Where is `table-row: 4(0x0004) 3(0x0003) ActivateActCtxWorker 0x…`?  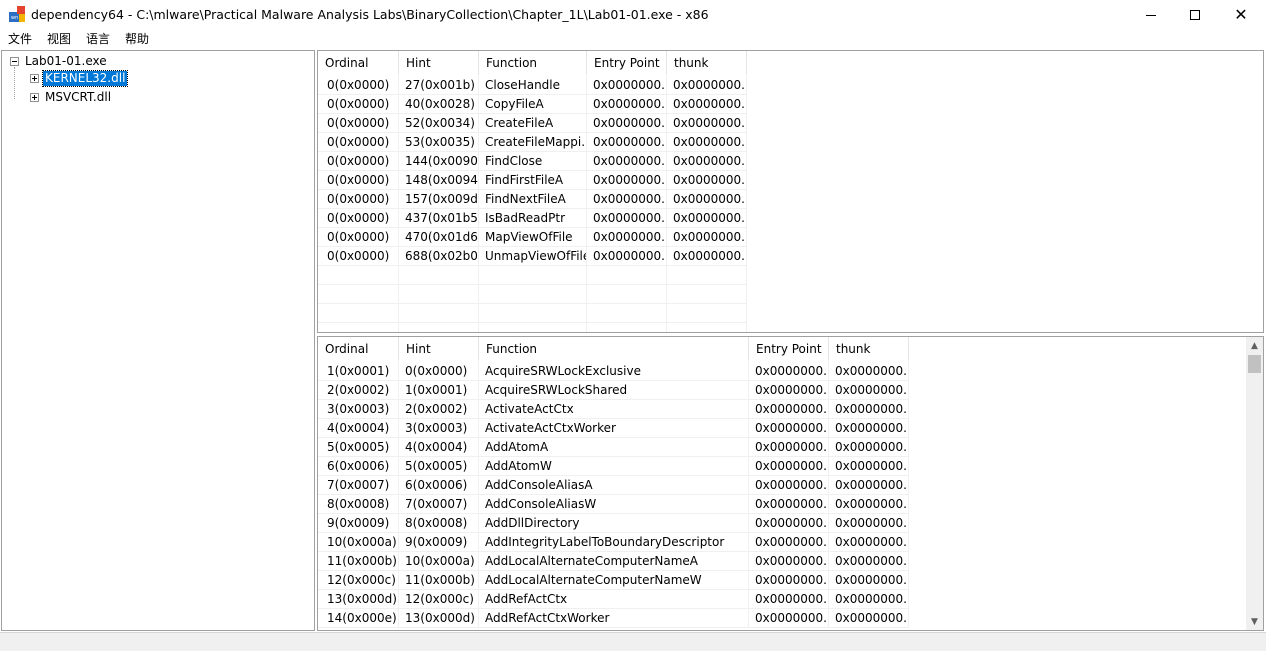 table-row: 4(0x0004) 3(0x0003) ActivateActCtxWorker 0x… is located at coordinates (613, 428).